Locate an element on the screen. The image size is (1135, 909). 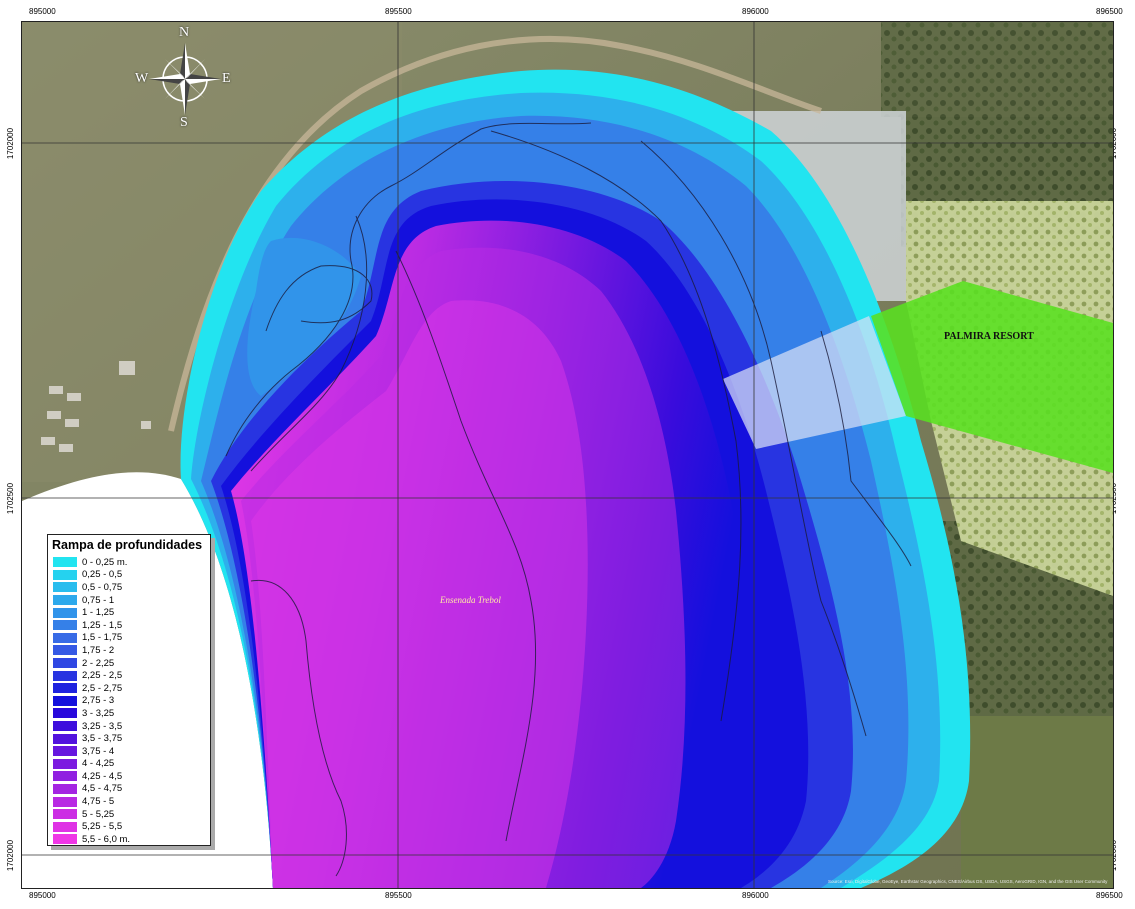
legend-item: 2,75 - 3 is located at coordinates (131, 701).